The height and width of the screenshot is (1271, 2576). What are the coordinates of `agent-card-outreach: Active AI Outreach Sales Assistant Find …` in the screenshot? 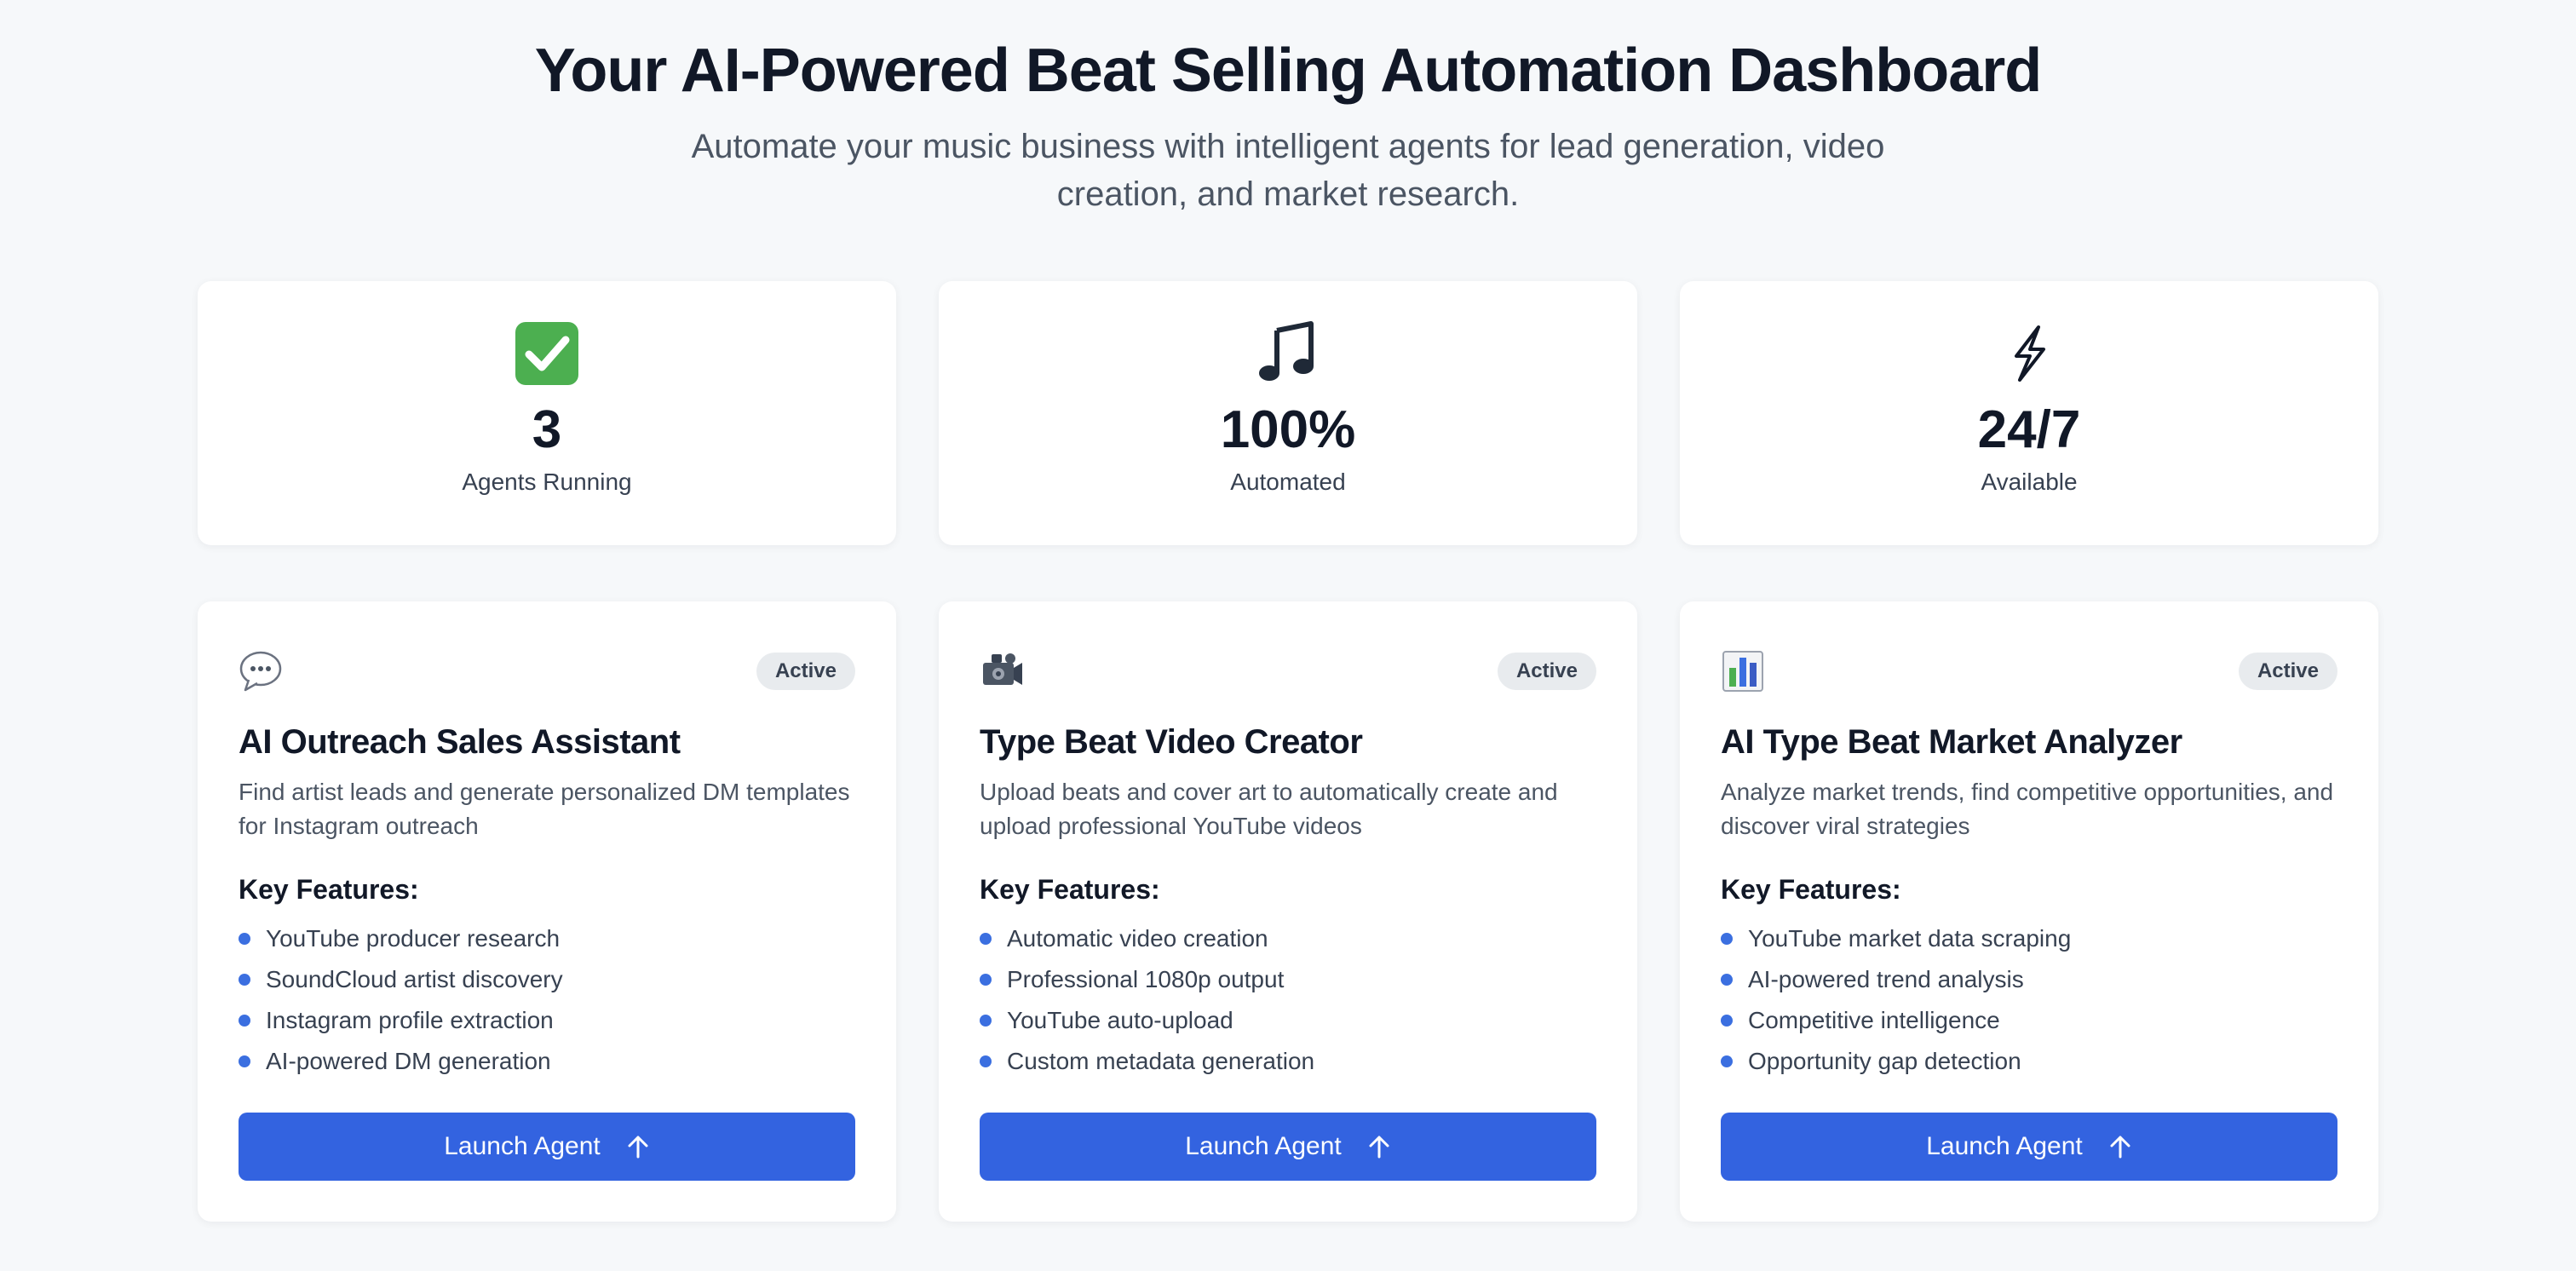 It's located at (547, 911).